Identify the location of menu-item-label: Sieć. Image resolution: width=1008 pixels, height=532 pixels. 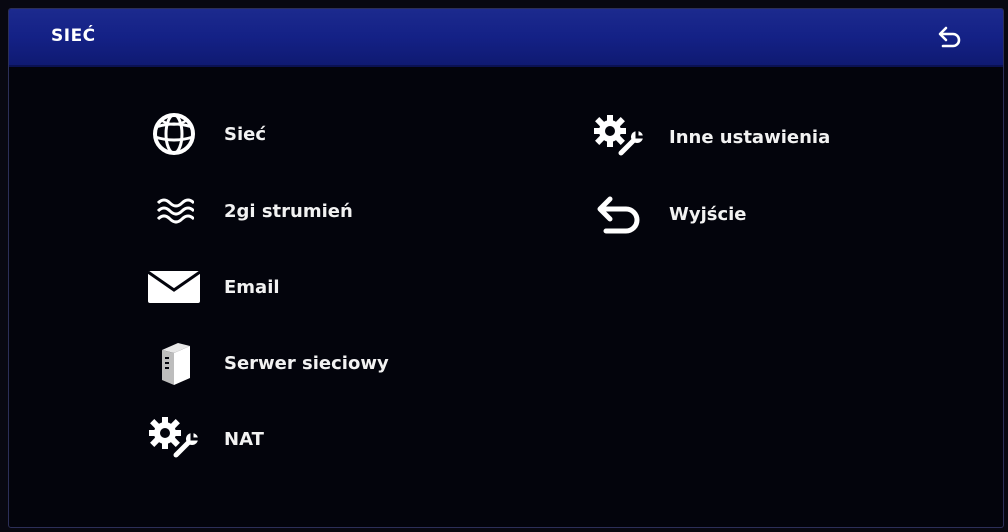
(245, 134).